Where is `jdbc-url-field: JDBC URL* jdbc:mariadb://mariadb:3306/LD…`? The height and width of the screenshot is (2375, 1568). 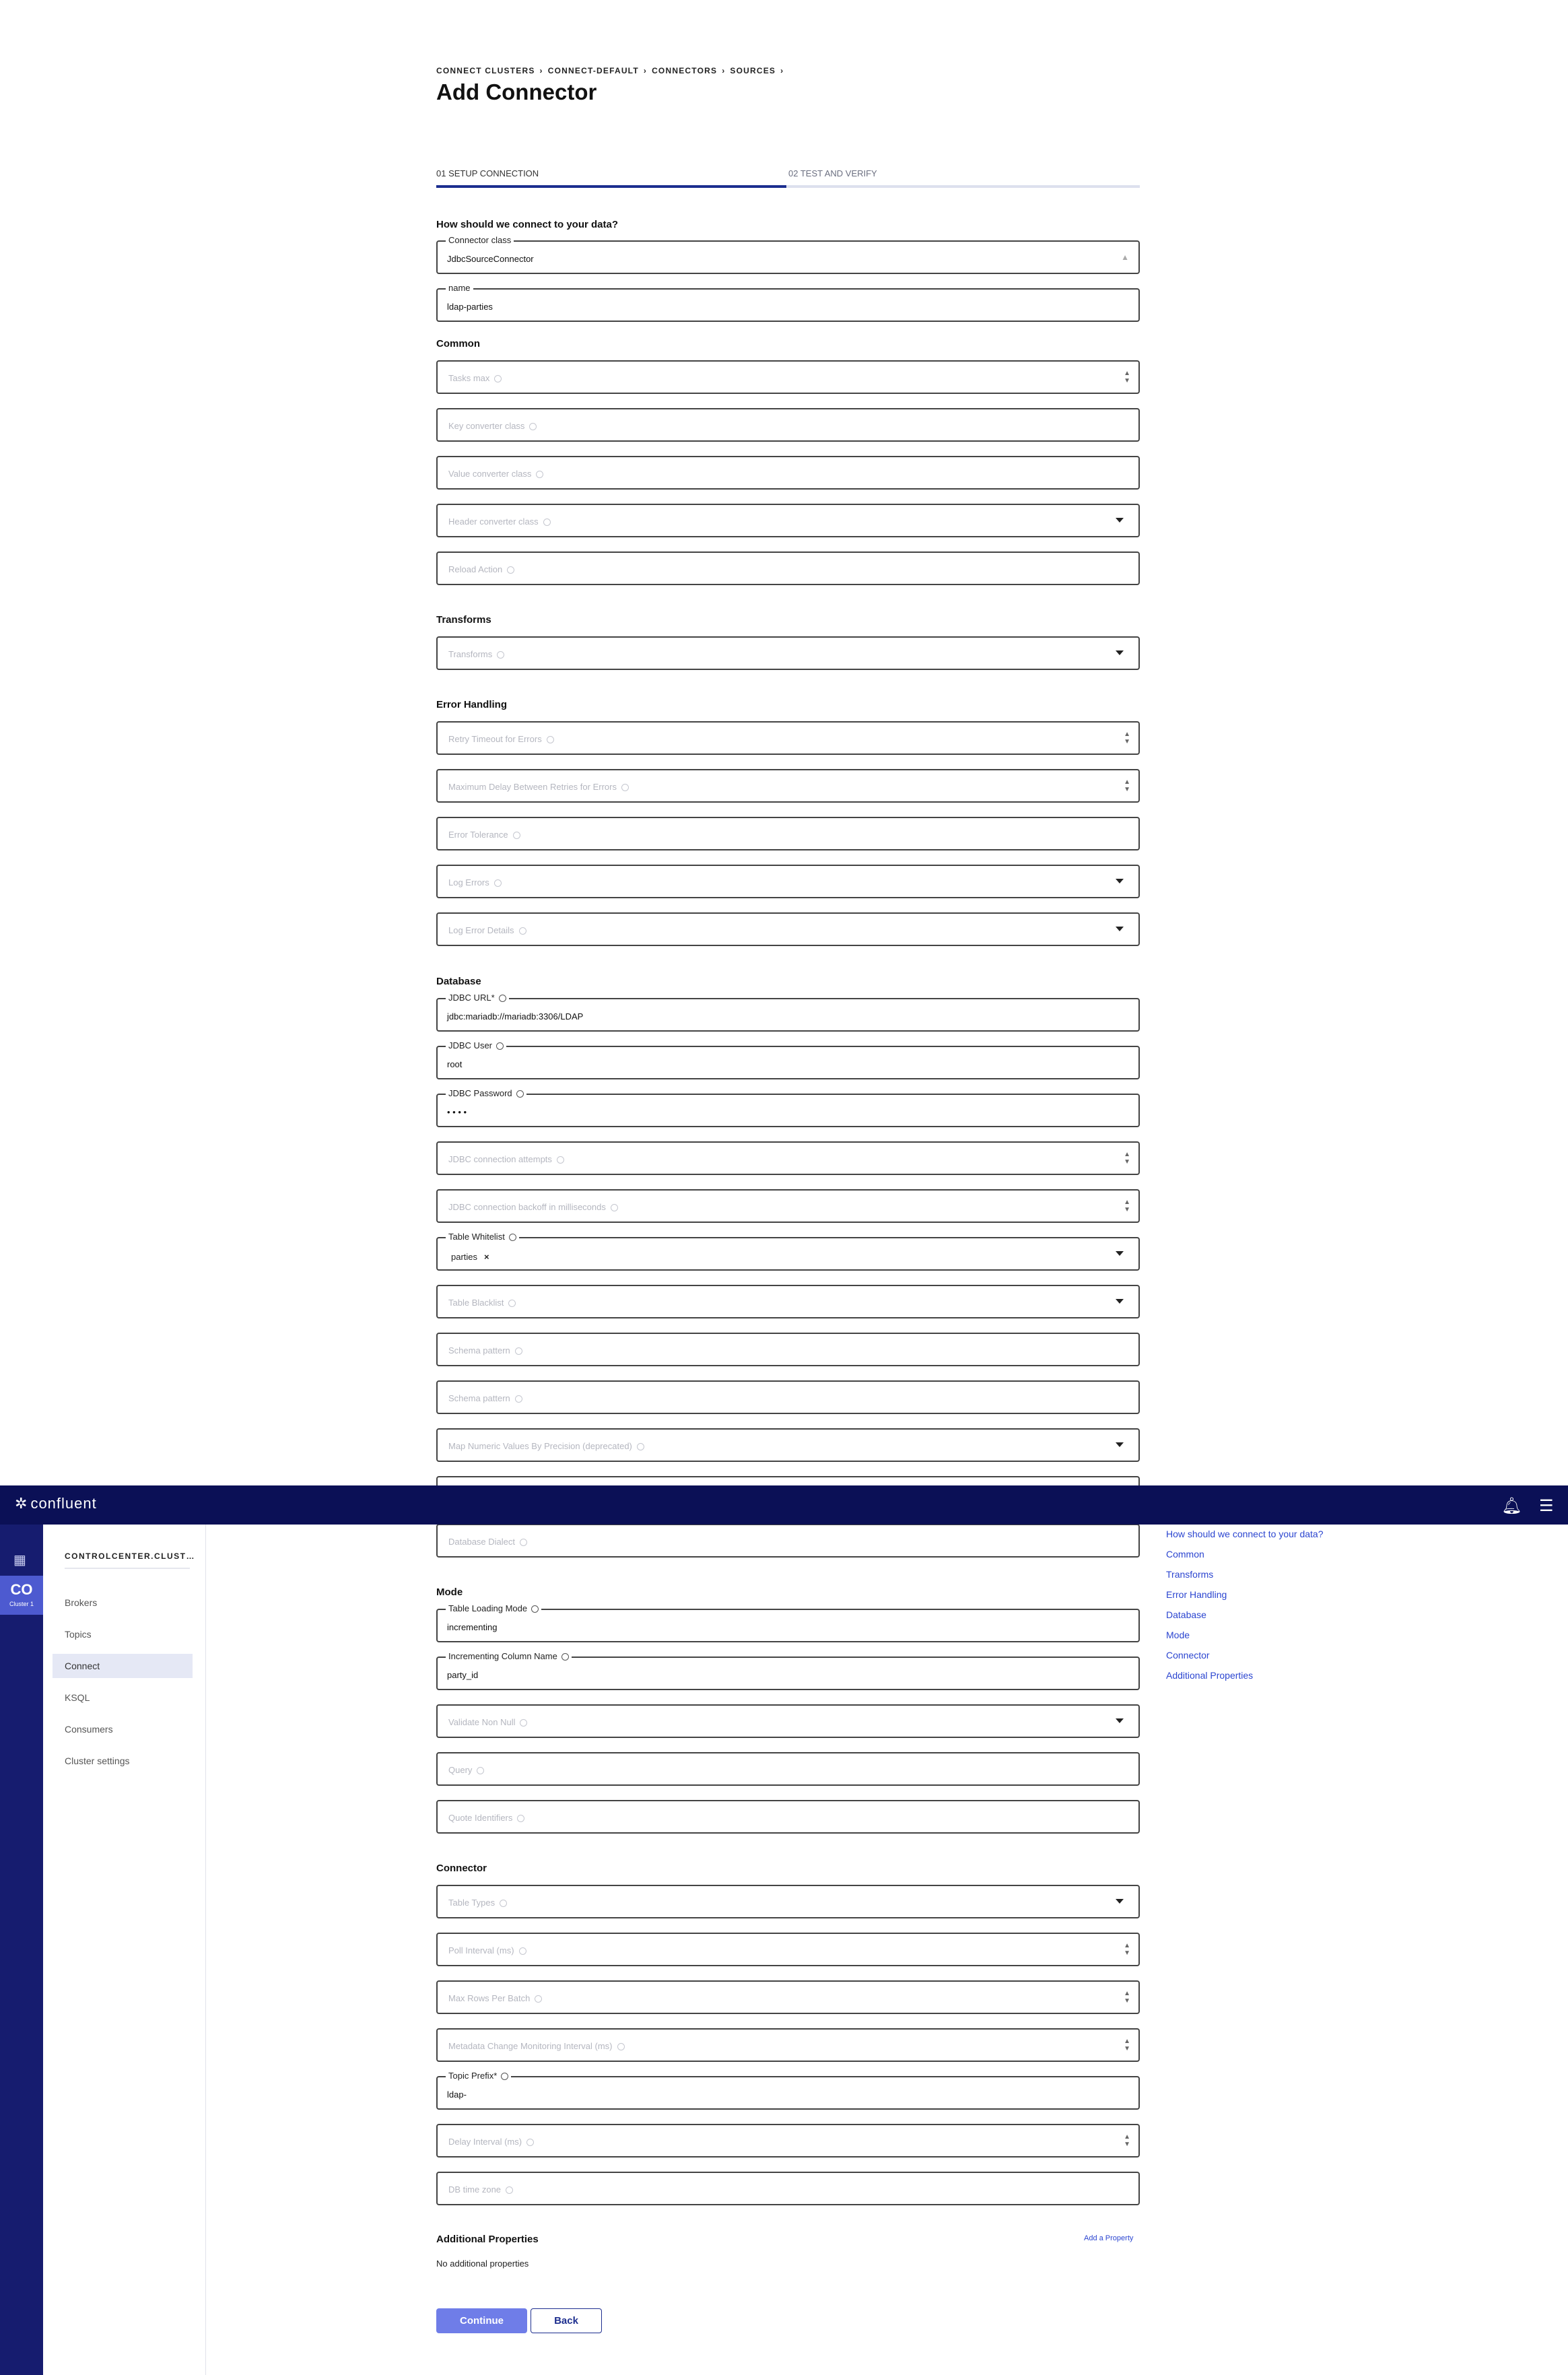 jdbc-url-field: JDBC URL* jdbc:mariadb://mariadb:3306/LD… is located at coordinates (788, 1013).